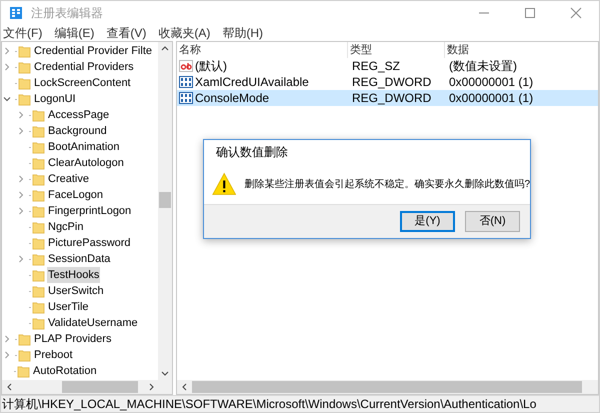  I want to click on tree-item: Creative, so click(68, 179).